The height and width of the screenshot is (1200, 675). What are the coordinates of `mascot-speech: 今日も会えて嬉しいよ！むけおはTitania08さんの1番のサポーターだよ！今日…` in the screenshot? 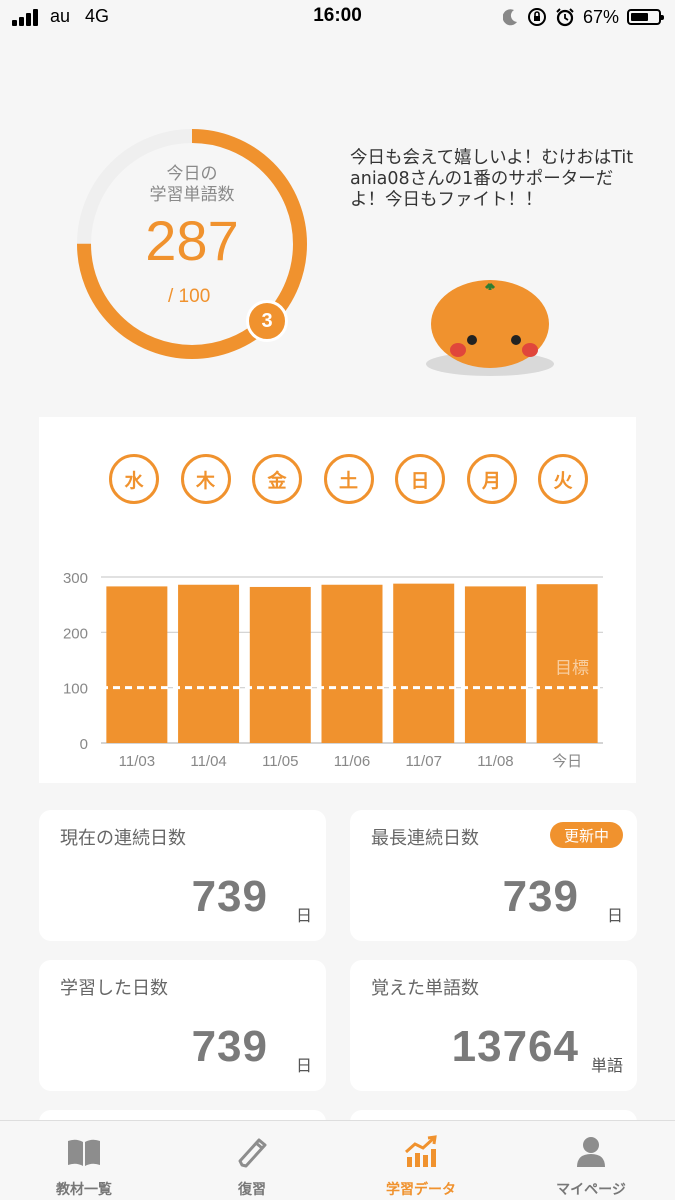 It's located at (492, 179).